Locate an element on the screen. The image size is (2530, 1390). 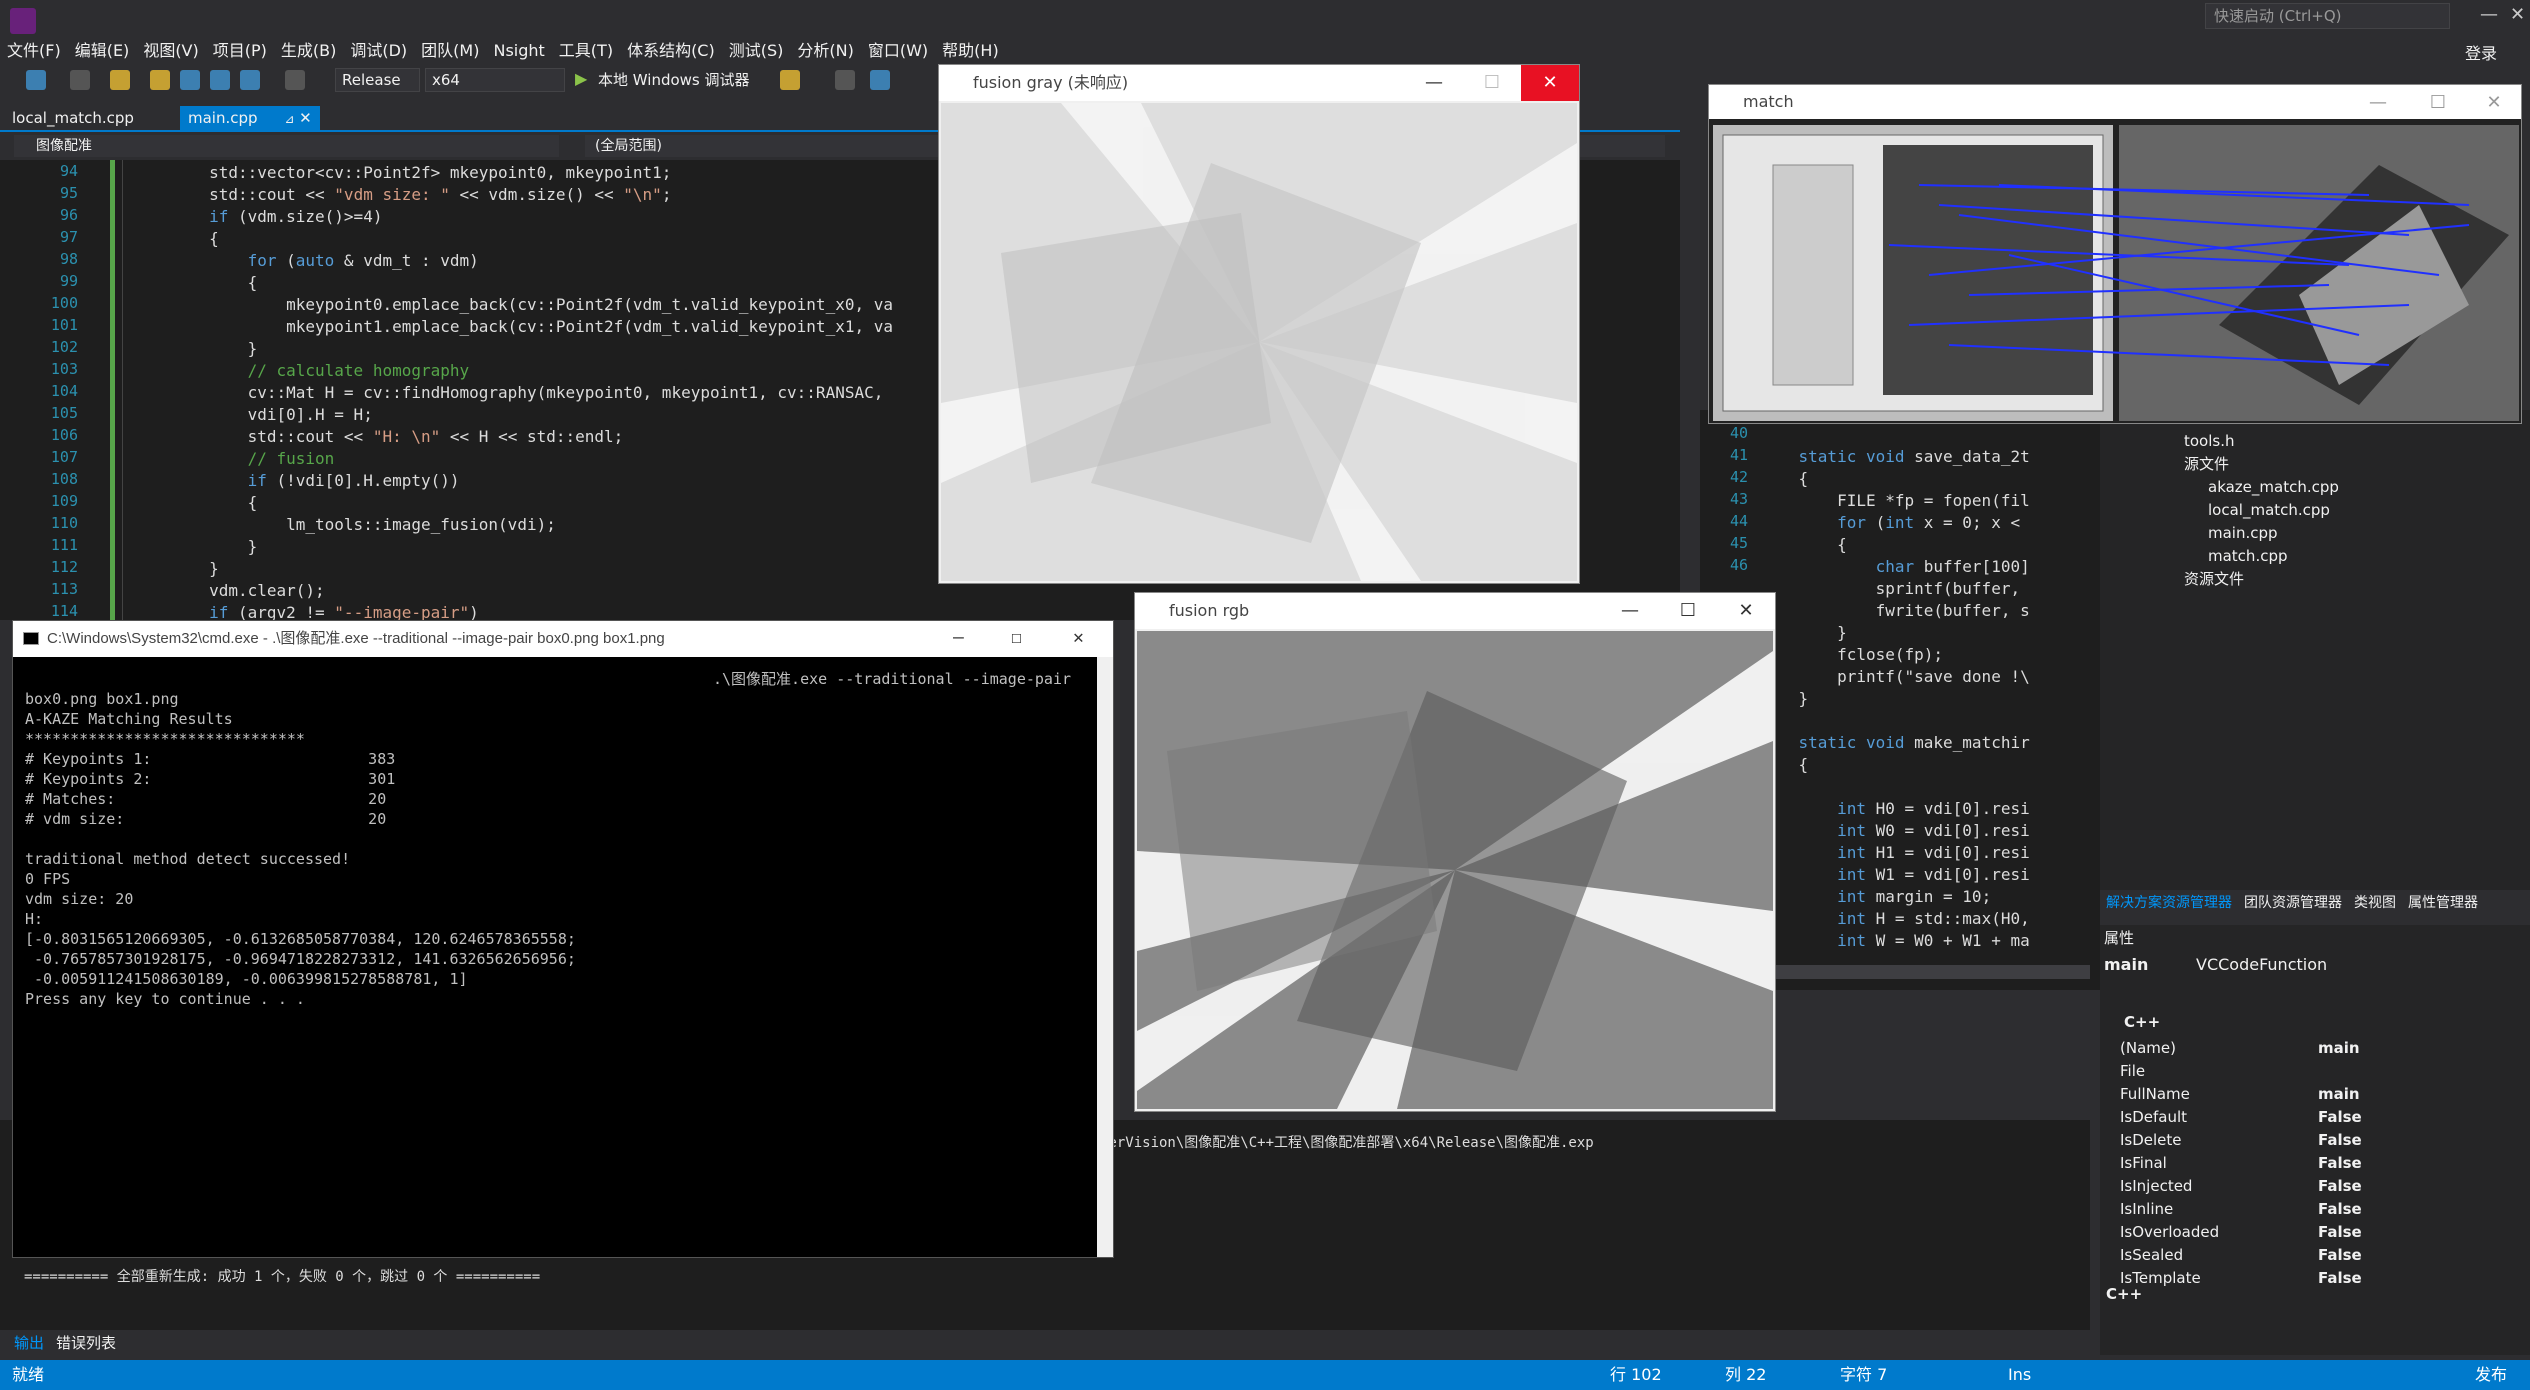
property-row: (Name) main is located at coordinates (2320, 1048).